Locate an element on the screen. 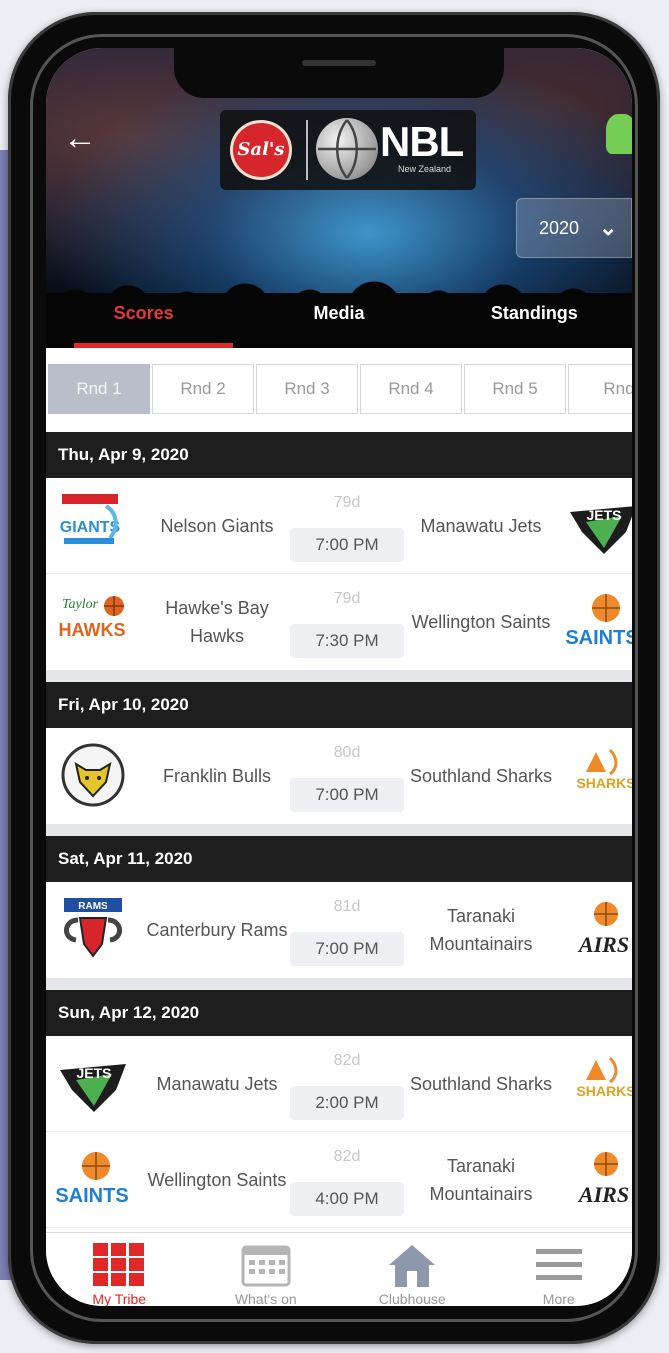  canterbury-rams-logo: RAMS is located at coordinates (93, 928).